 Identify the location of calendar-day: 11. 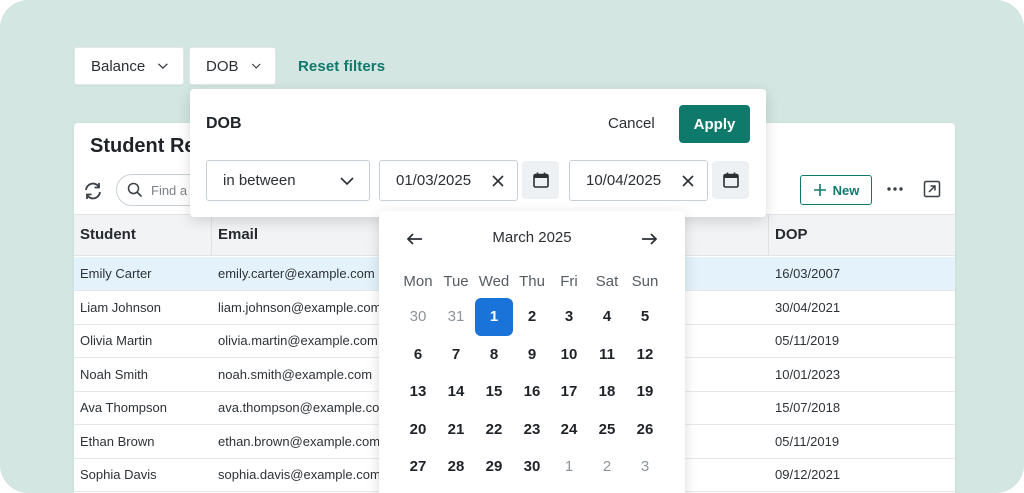
(607, 355).